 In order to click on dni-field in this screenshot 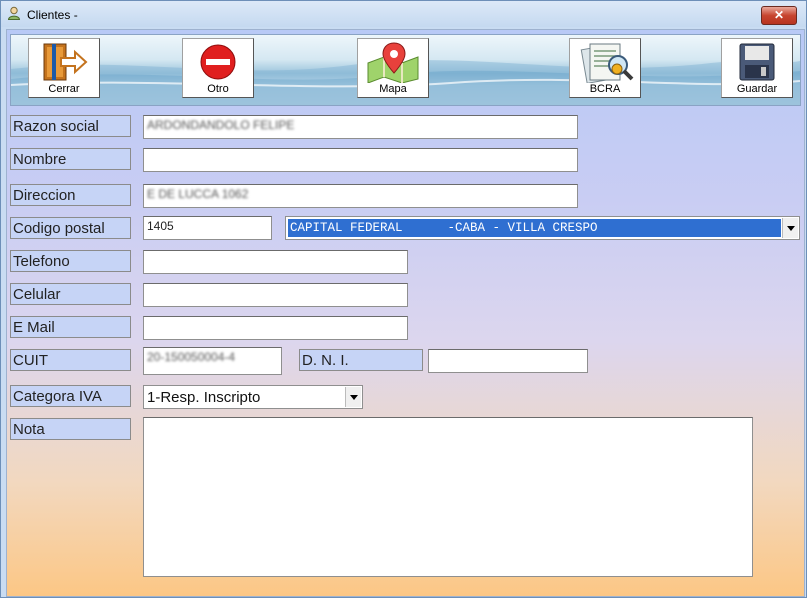, I will do `click(508, 361)`.